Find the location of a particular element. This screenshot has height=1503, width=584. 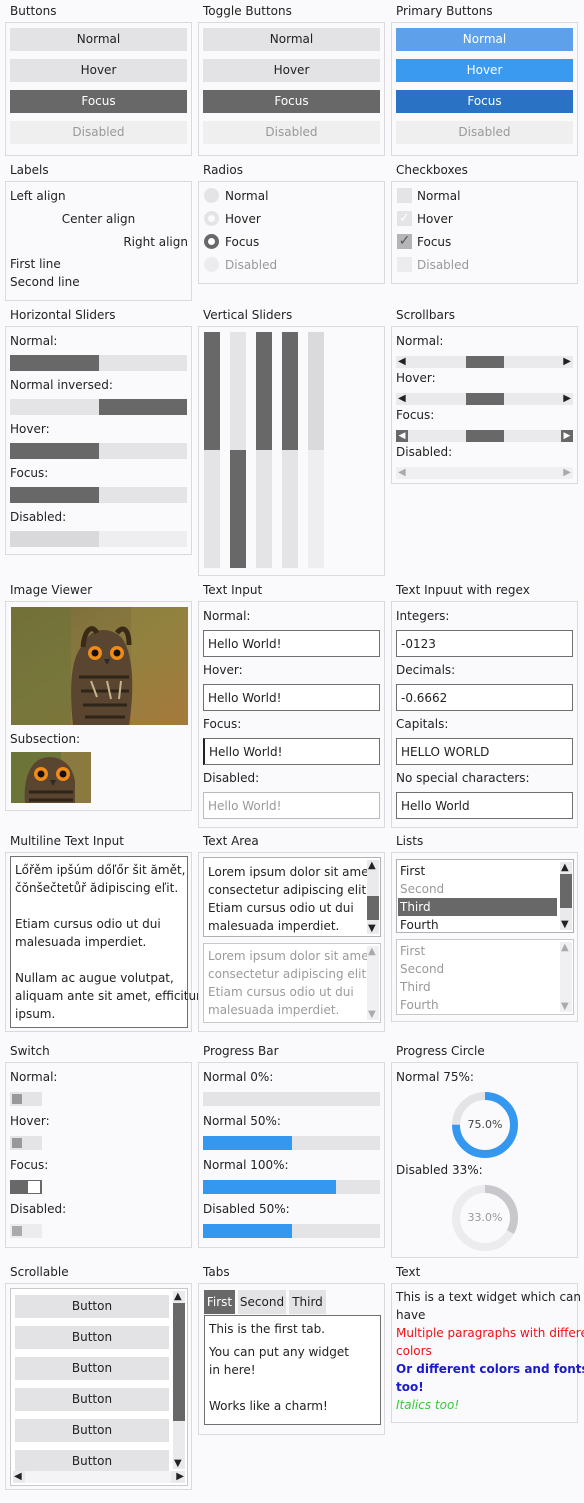

multiline-line: malesuada imperdiet. is located at coordinates (81, 942).